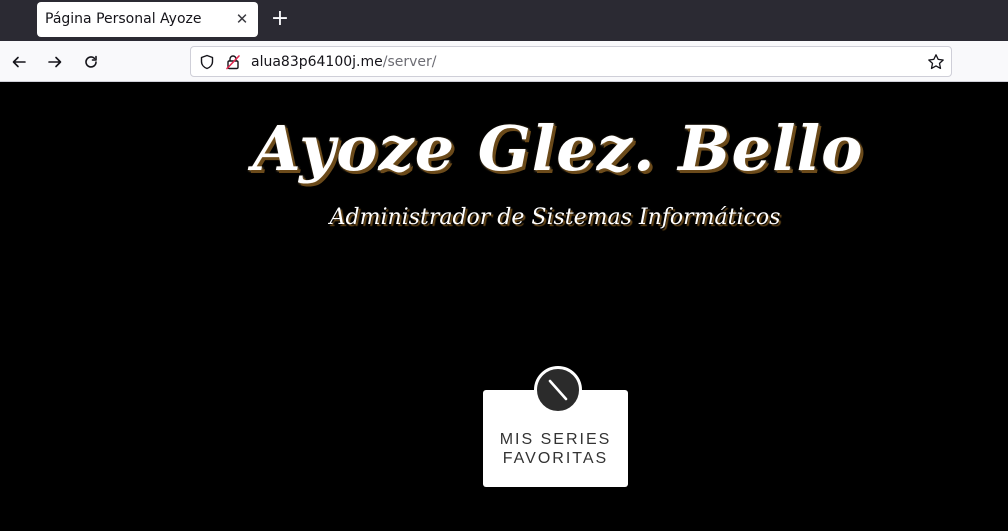  I want to click on page-subtitle: Administrador de Sistemas Informáticos, so click(555, 217).